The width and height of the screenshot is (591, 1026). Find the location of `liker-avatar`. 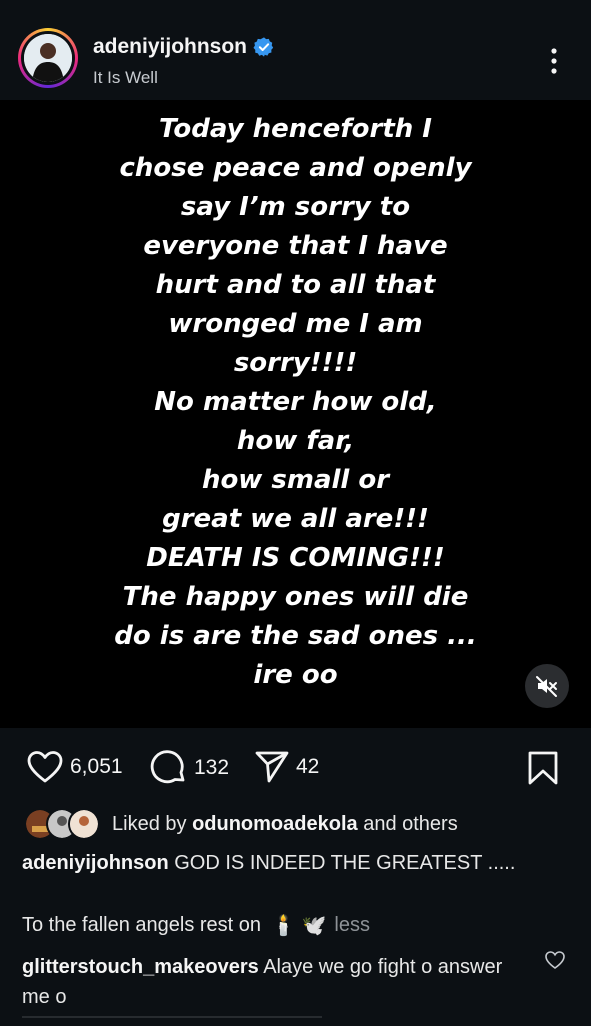

liker-avatar is located at coordinates (84, 824).